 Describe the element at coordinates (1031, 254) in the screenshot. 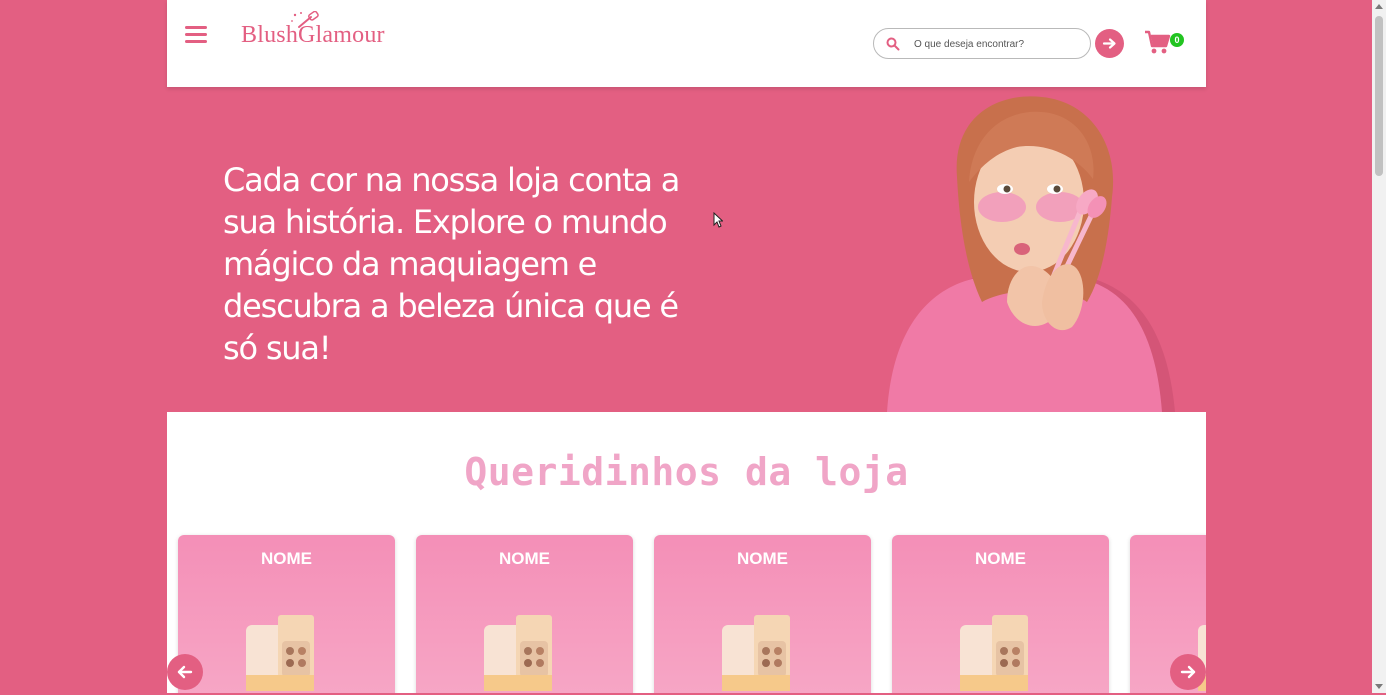

I see `hero-model-image` at that location.